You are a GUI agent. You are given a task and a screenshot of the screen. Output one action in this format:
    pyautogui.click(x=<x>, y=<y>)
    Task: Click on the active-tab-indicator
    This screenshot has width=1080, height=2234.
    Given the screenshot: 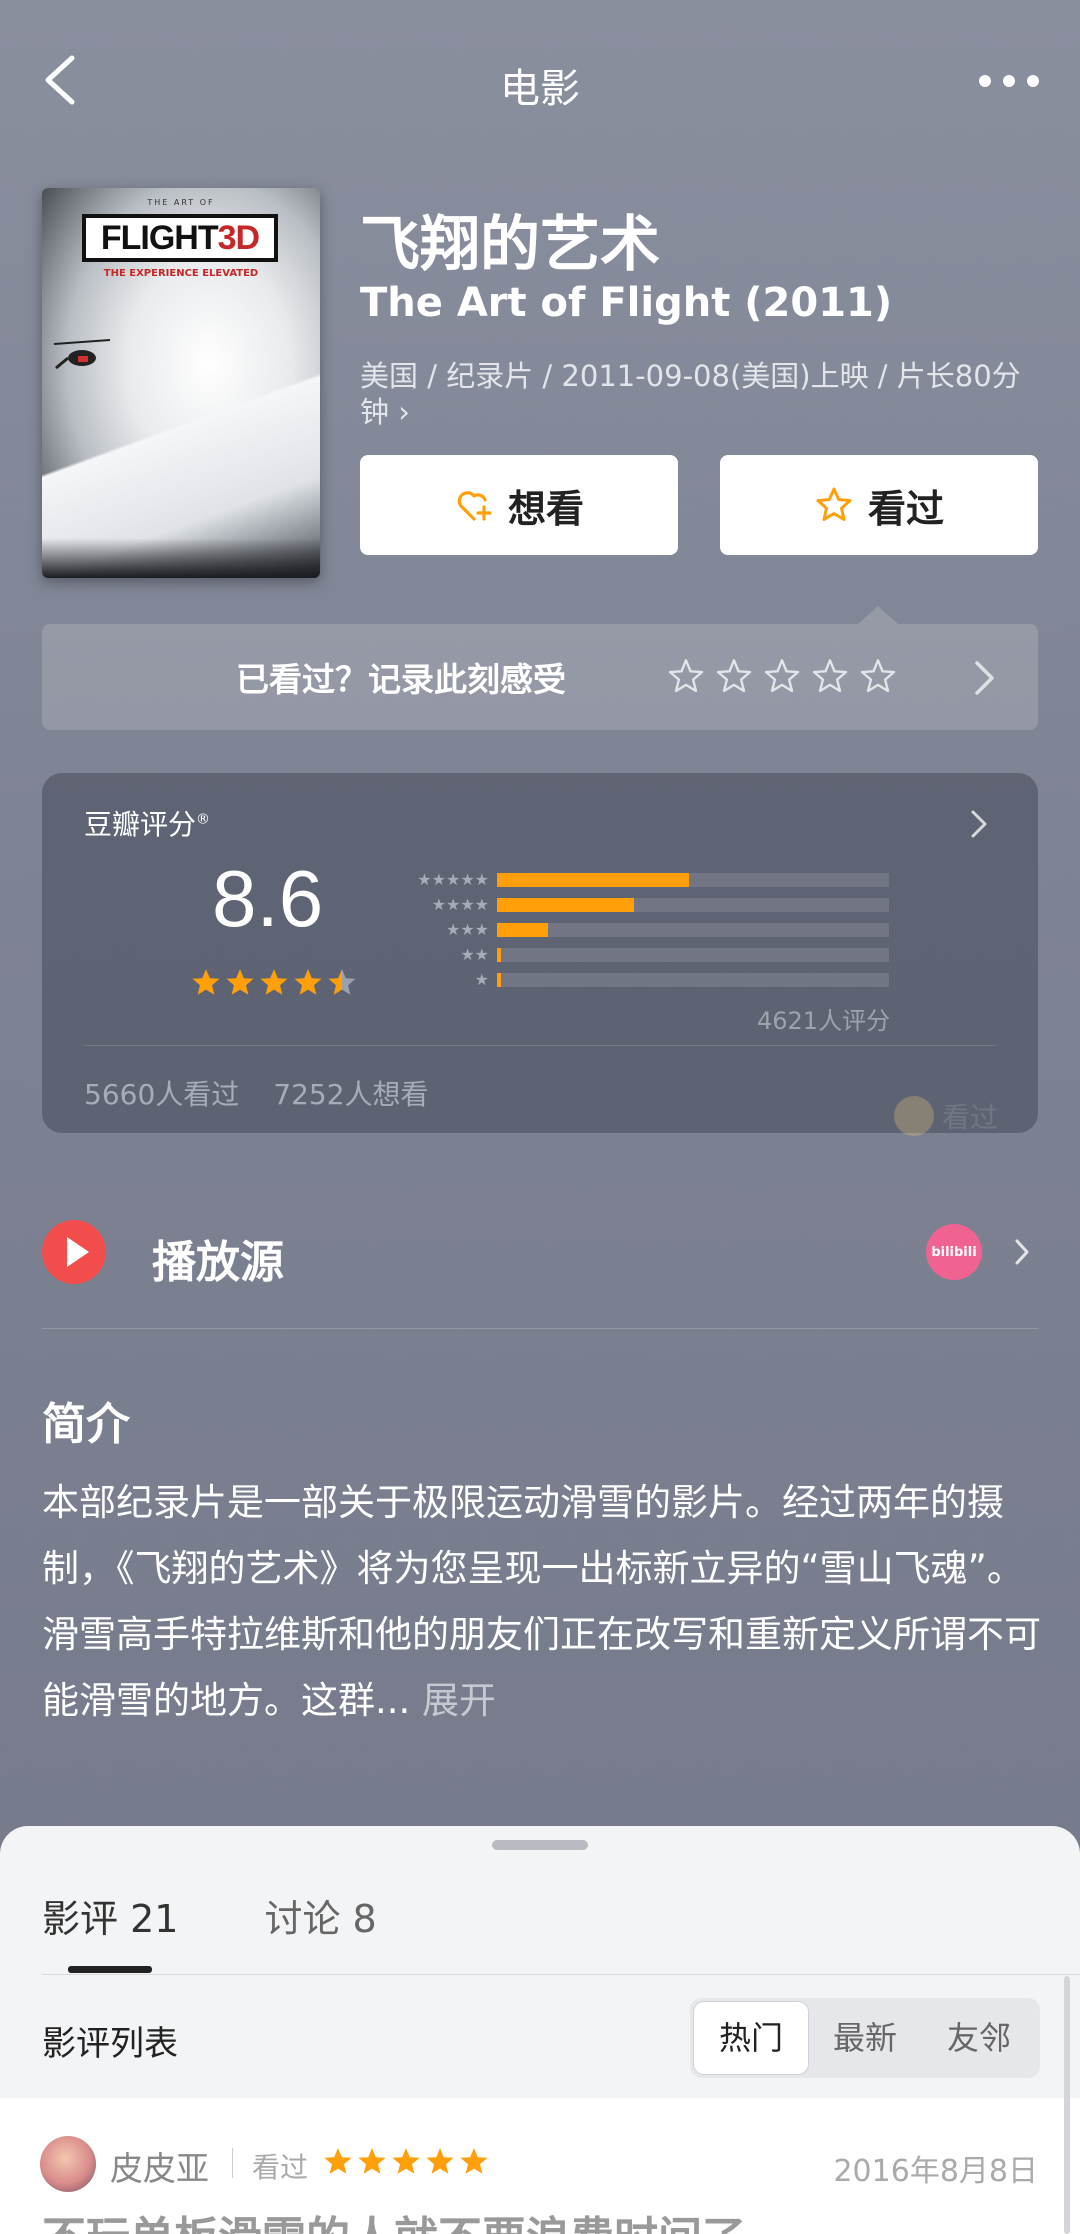 What is the action you would take?
    pyautogui.click(x=110, y=1969)
    